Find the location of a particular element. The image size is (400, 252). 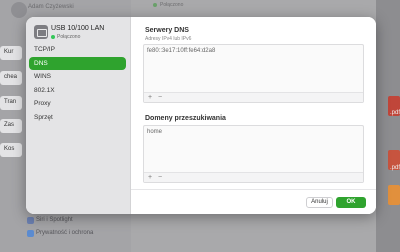

nav-item-hardware: Sprzęt is located at coordinates (77, 117).